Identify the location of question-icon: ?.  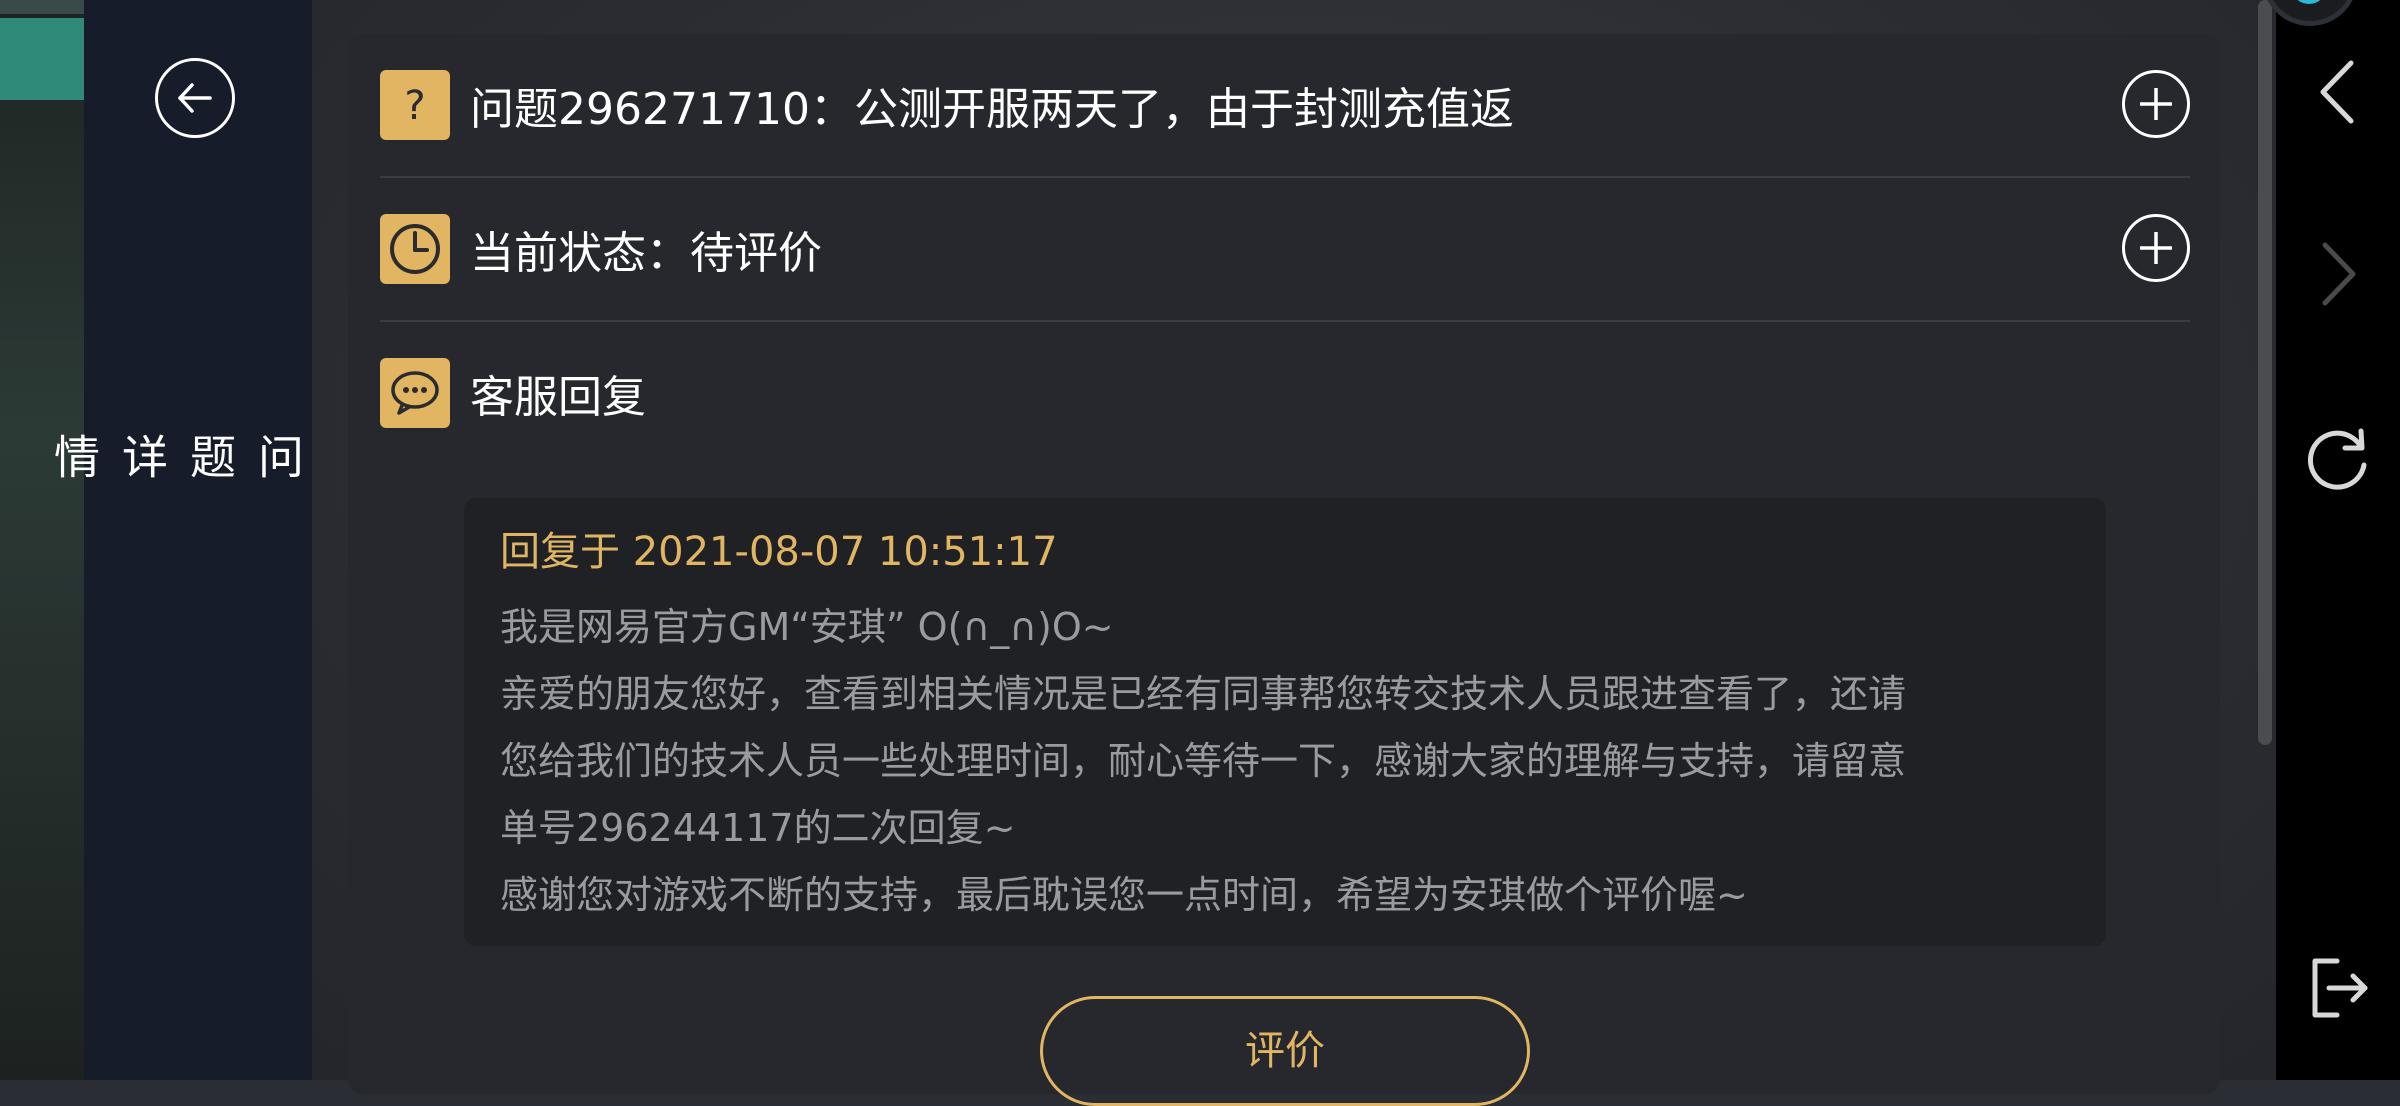
(415, 105).